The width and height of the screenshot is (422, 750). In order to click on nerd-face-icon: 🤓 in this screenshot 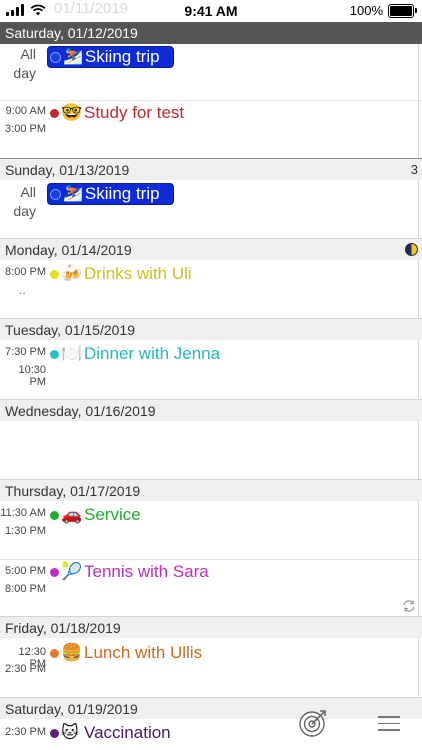, I will do `click(72, 112)`.